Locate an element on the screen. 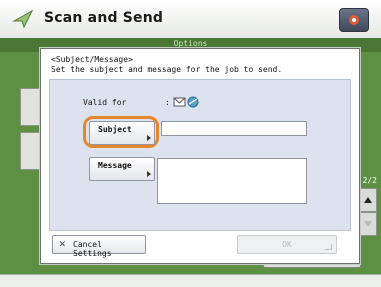 This screenshot has height=287, width=381. arrow-down-icon is located at coordinates (368, 224).